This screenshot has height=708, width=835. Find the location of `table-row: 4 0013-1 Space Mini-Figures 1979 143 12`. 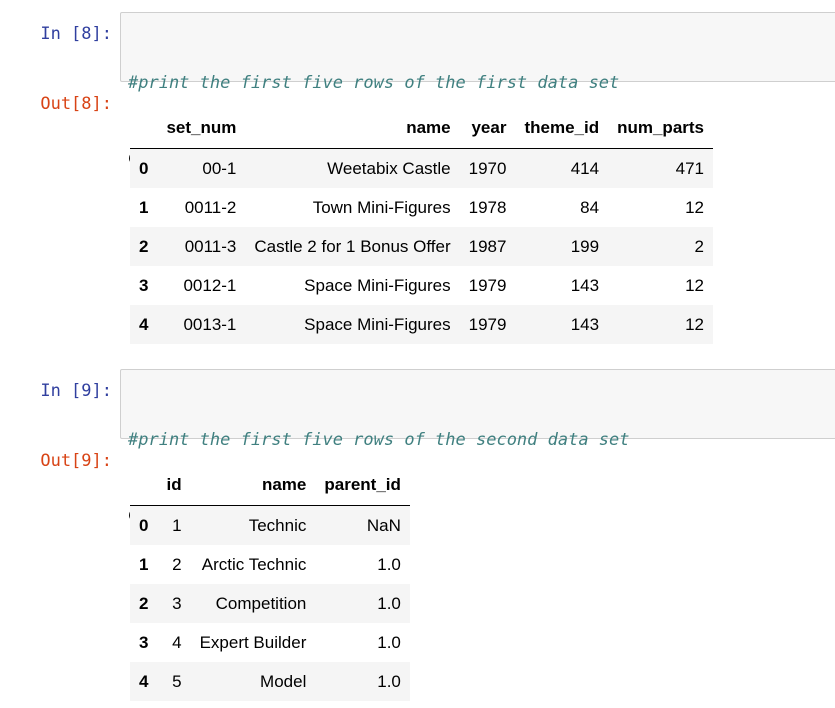

table-row: 4 0013-1 Space Mini-Figures 1979 143 12 is located at coordinates (422, 324).